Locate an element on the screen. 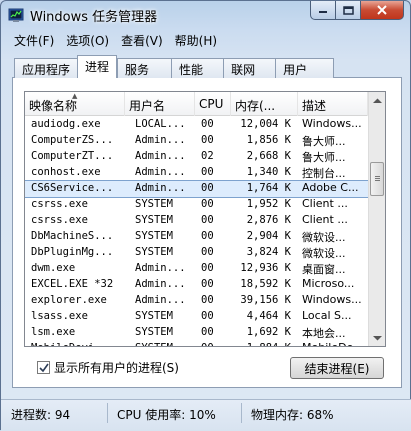 The image size is (411, 431). memory-cell: 1,340 K is located at coordinates (268, 172).